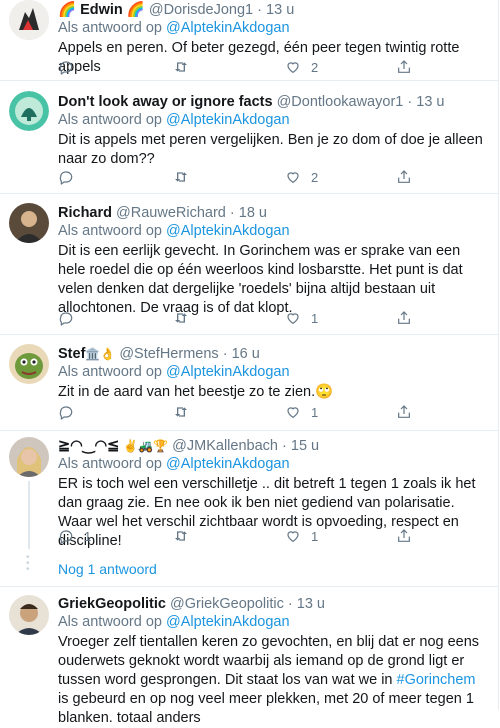  I want to click on hashtag-link: #Gorinchem, so click(436, 680).